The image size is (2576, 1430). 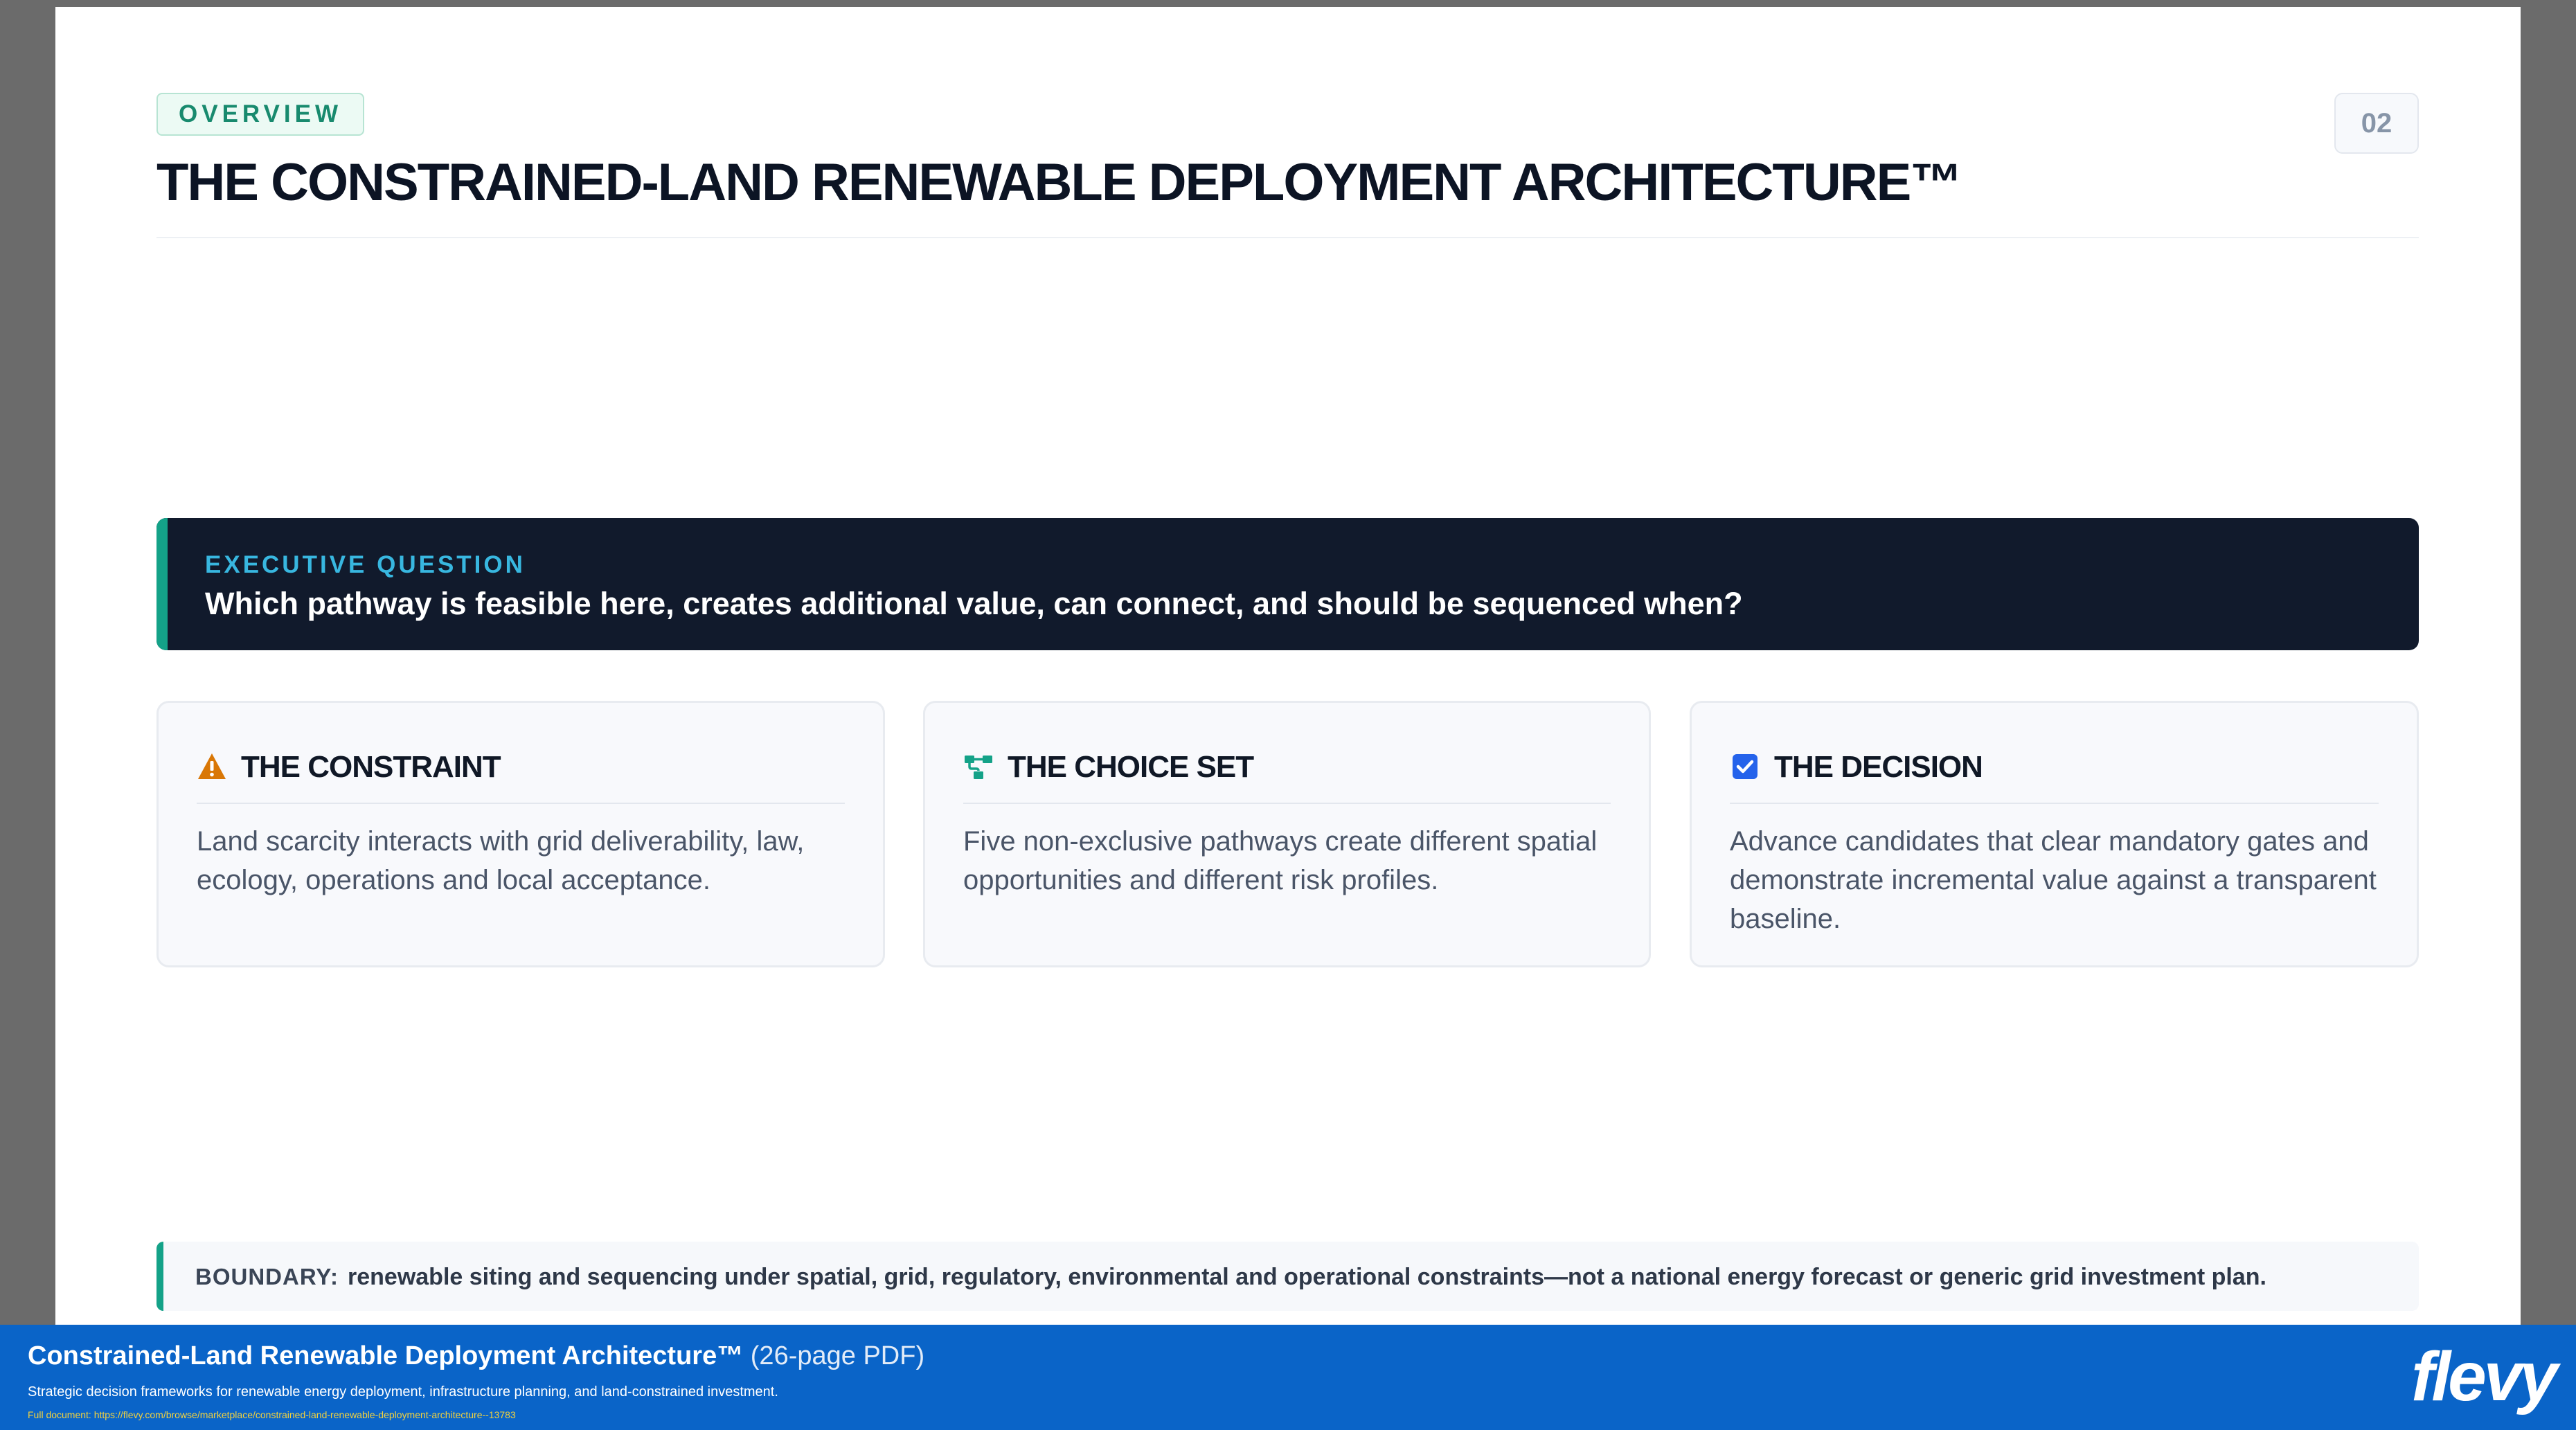 What do you see at coordinates (2054, 773) in the screenshot?
I see `card-header: THE DECISION` at bounding box center [2054, 773].